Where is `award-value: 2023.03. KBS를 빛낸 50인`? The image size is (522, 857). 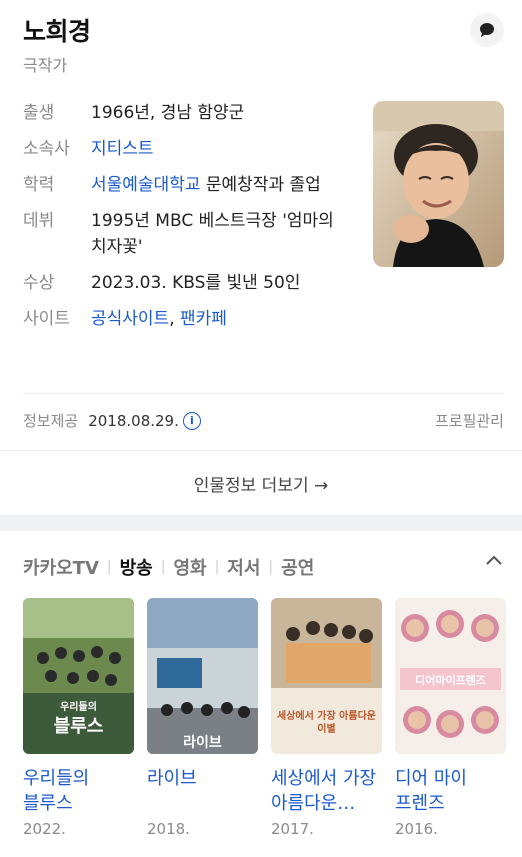 award-value: 2023.03. KBS를 빛낸 50인 is located at coordinates (196, 283).